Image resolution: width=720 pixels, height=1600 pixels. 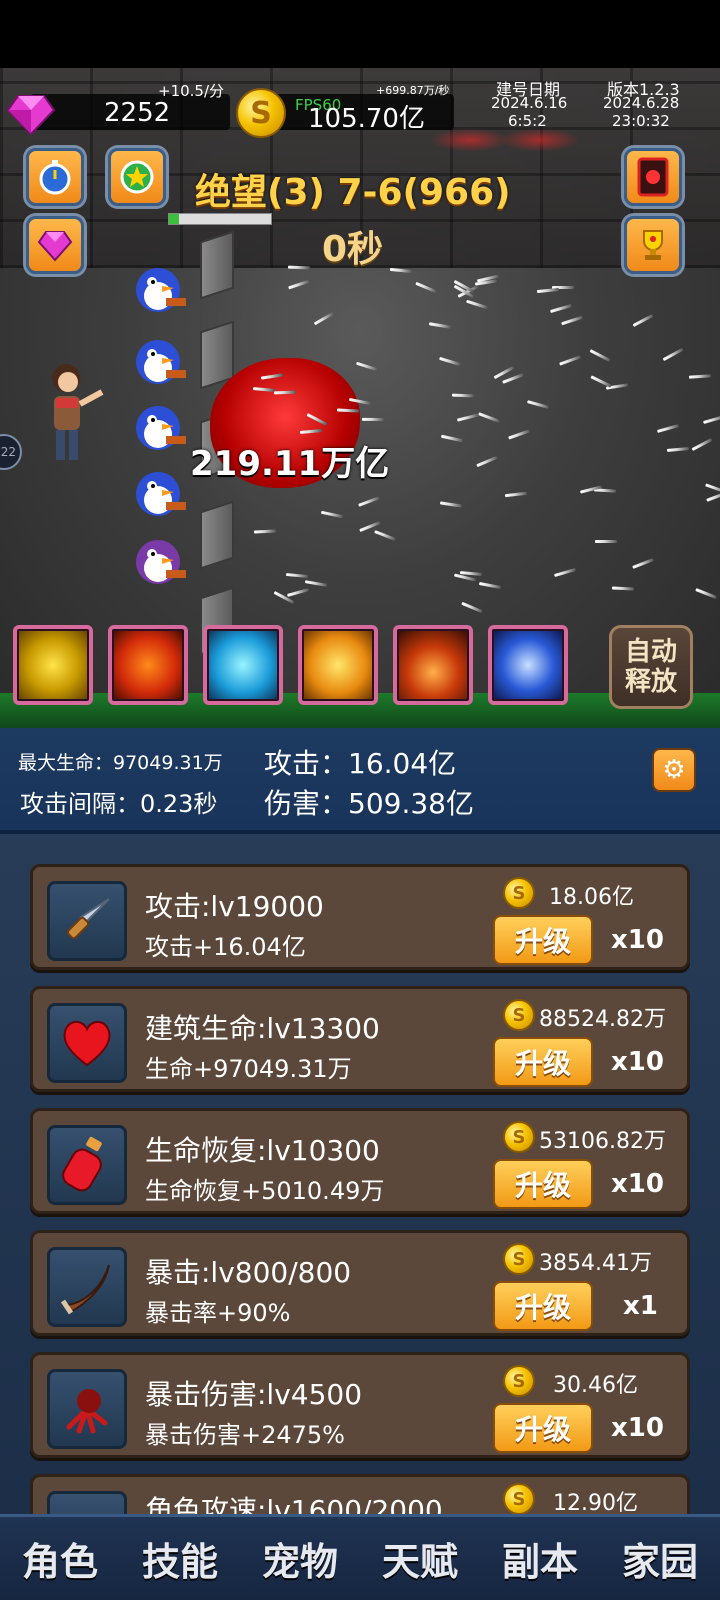 What do you see at coordinates (82, 1164) in the screenshot?
I see `potion-icon` at bounding box center [82, 1164].